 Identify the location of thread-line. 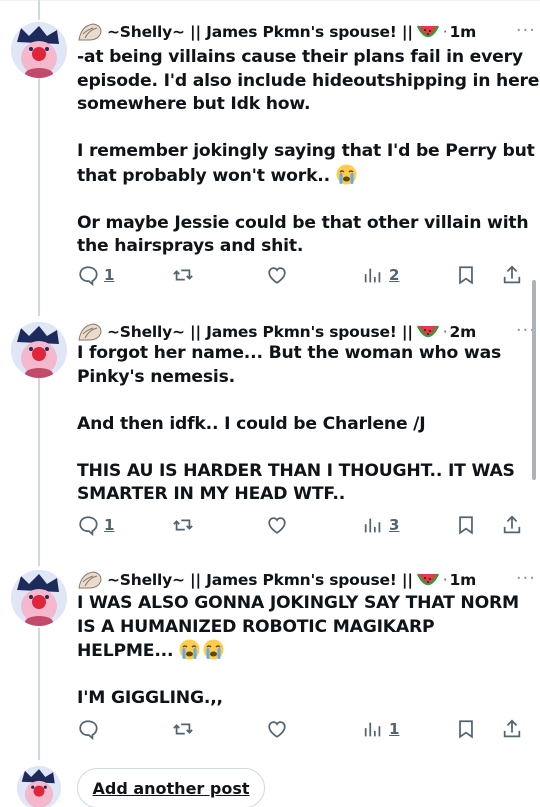
(39, 10).